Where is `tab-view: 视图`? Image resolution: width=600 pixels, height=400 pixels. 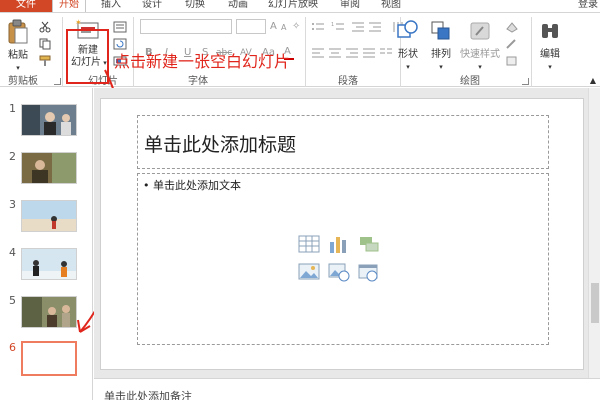 tab-view: 视图 is located at coordinates (391, 6).